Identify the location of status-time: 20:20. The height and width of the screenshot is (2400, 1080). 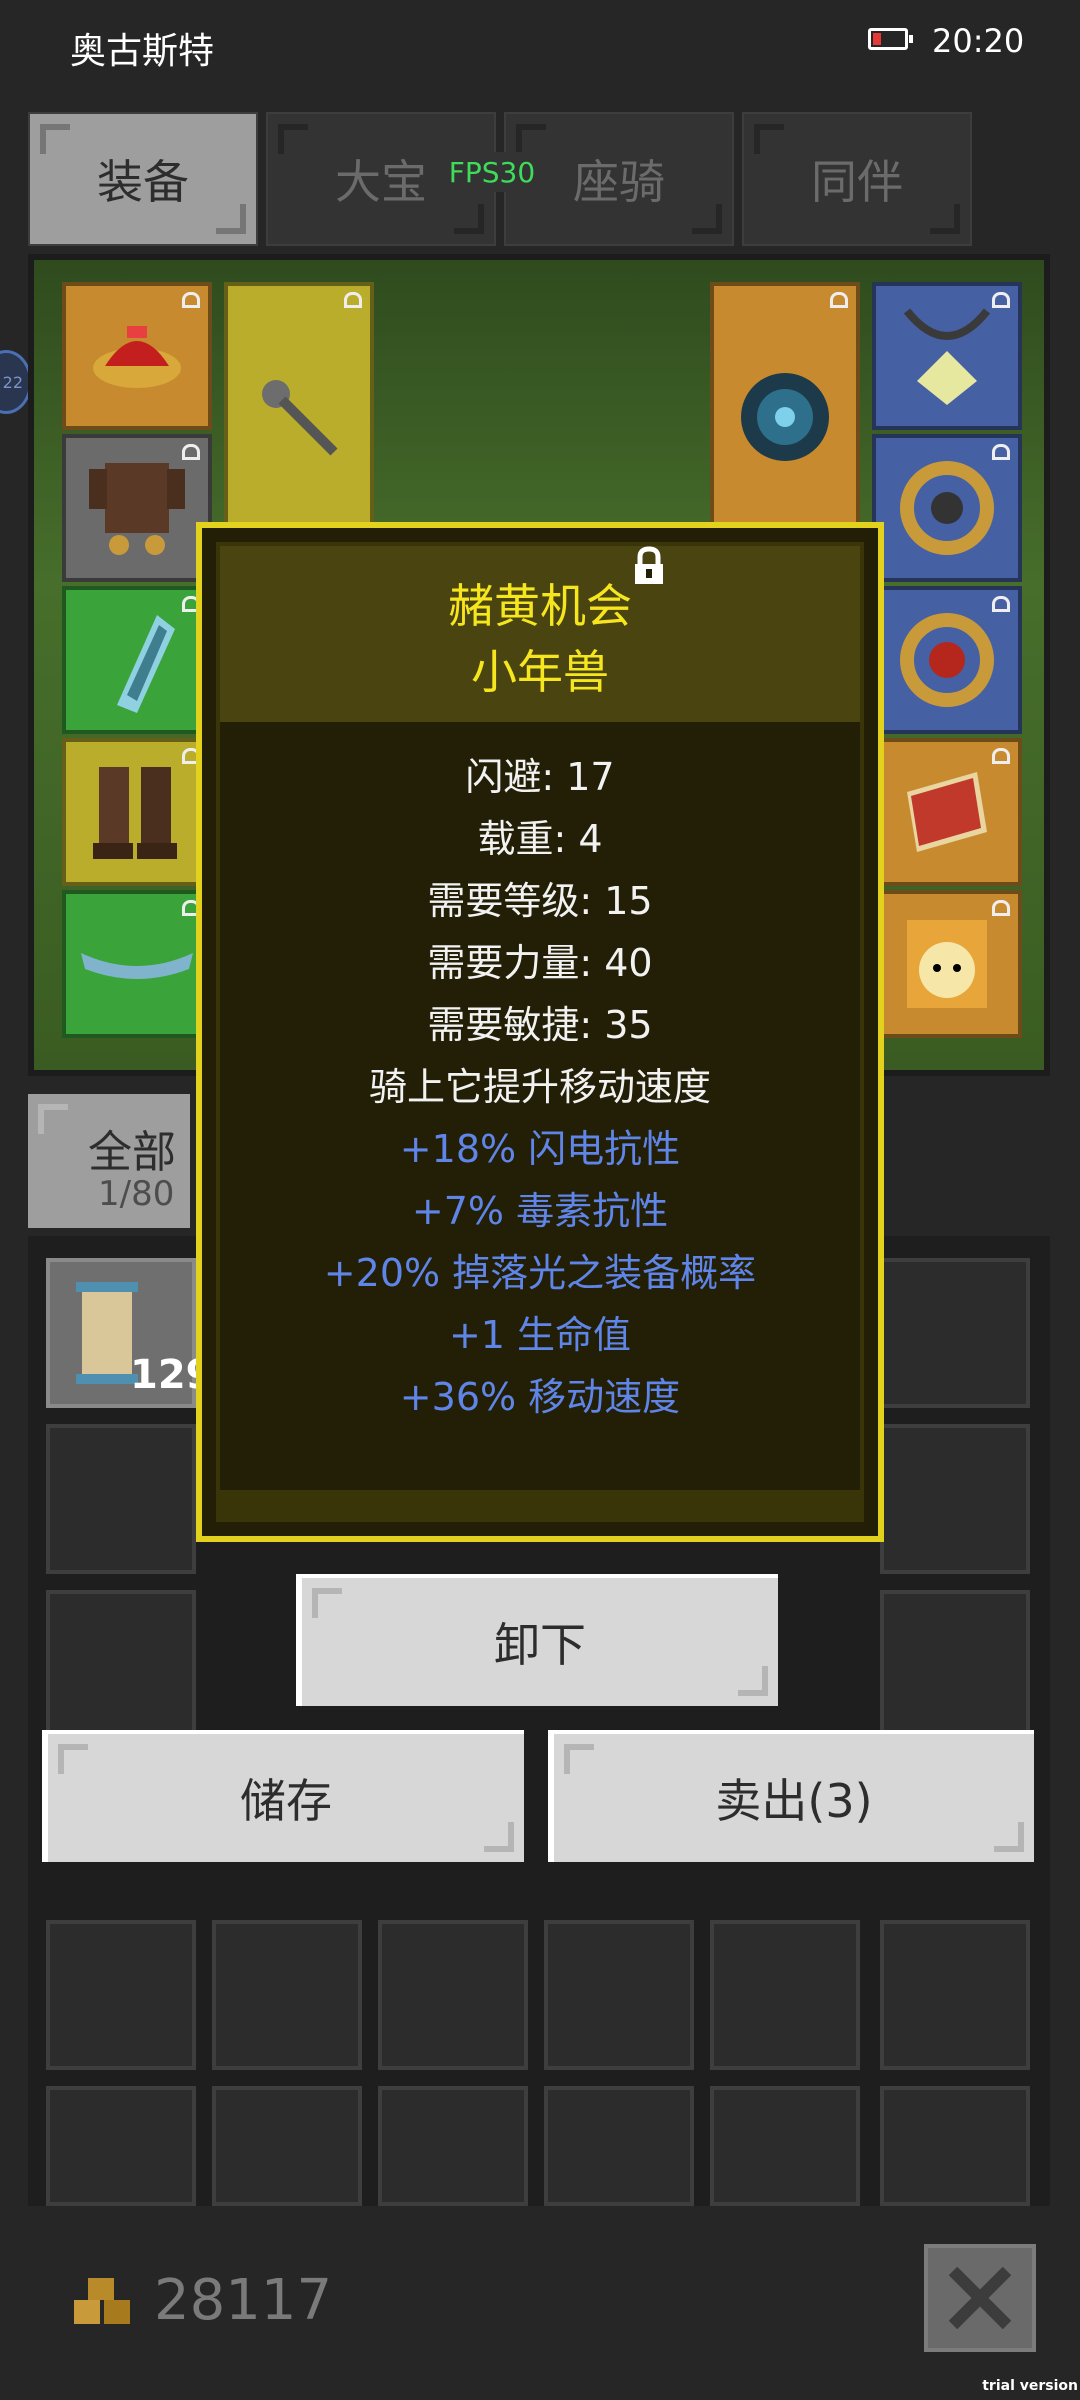
(978, 41).